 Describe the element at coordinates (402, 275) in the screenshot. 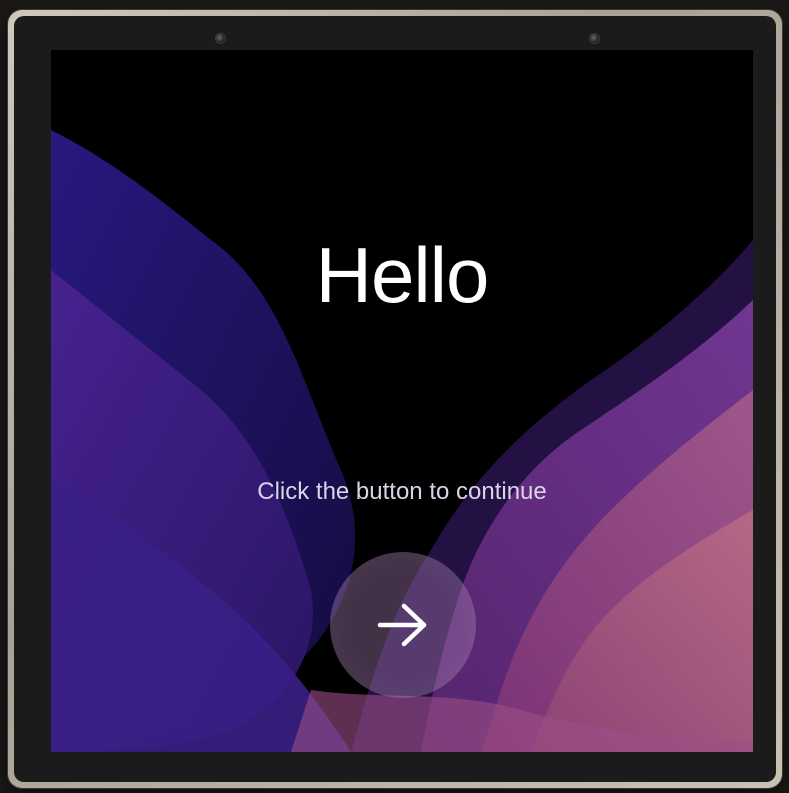

I see `hello-title: Hello` at that location.